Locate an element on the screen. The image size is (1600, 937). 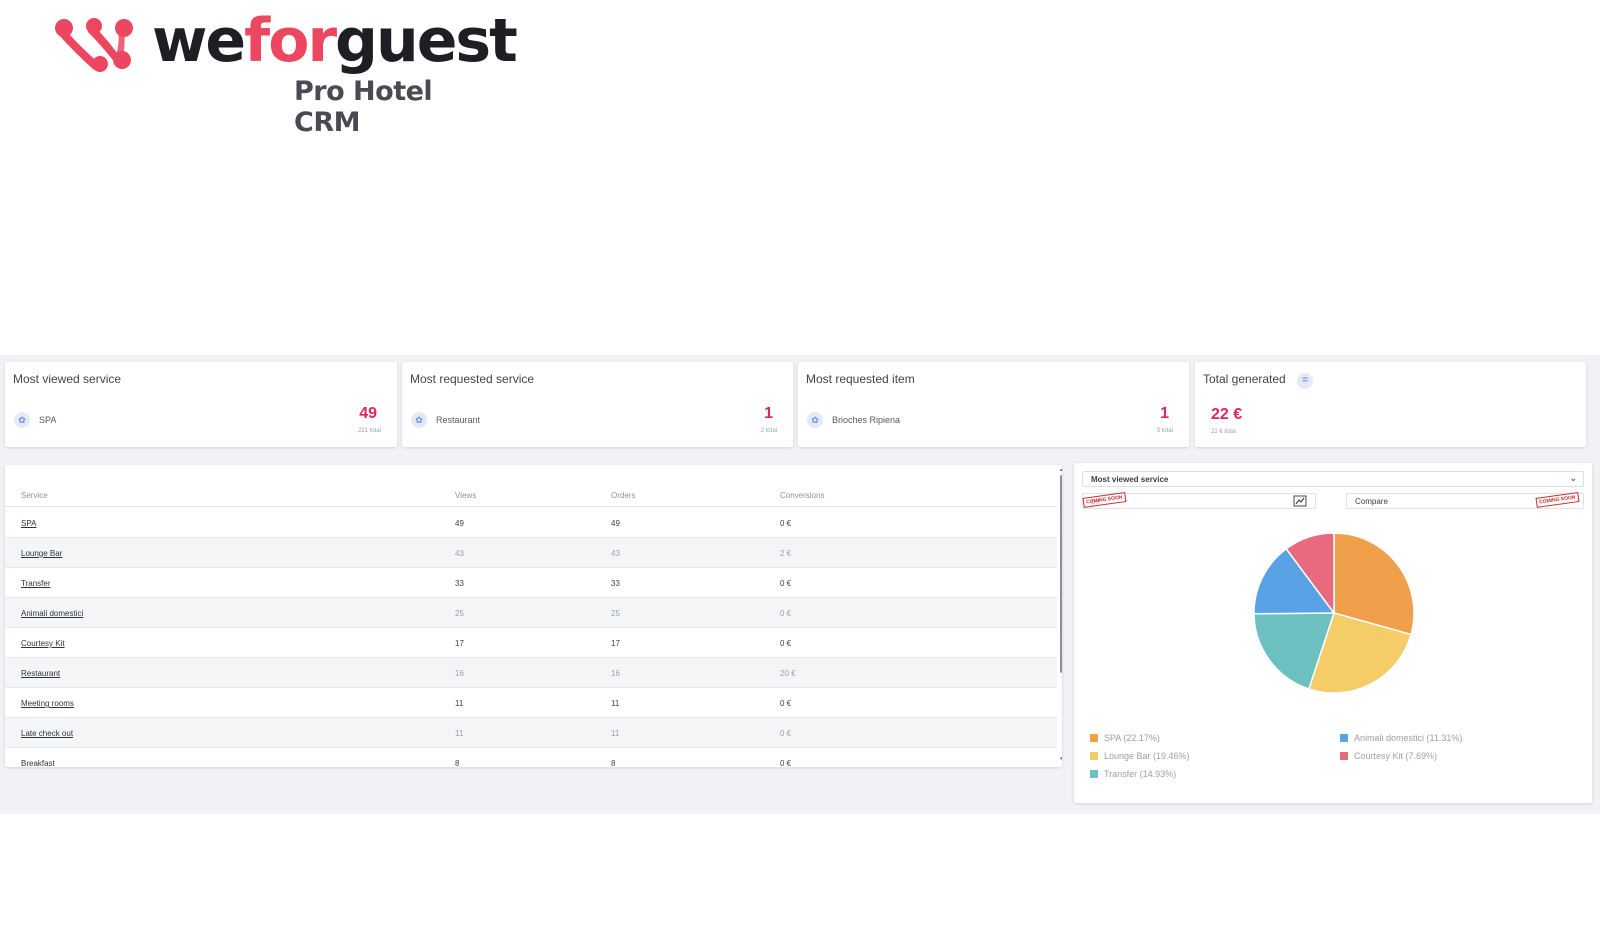
stat-name: Brioches Ripiena is located at coordinates (866, 420).